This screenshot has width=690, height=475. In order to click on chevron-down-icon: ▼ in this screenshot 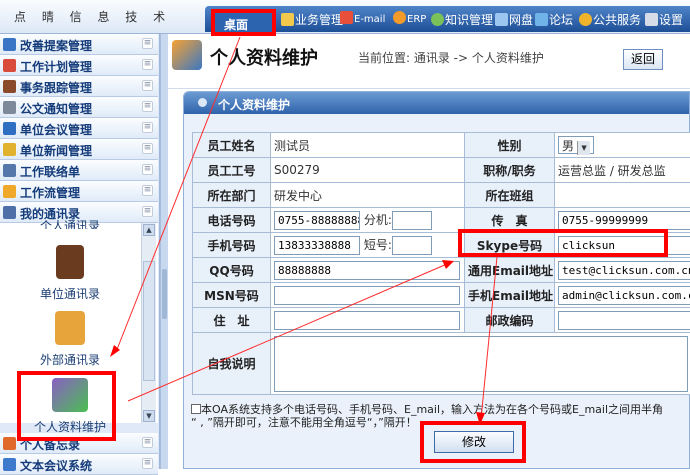, I will do `click(583, 148)`.